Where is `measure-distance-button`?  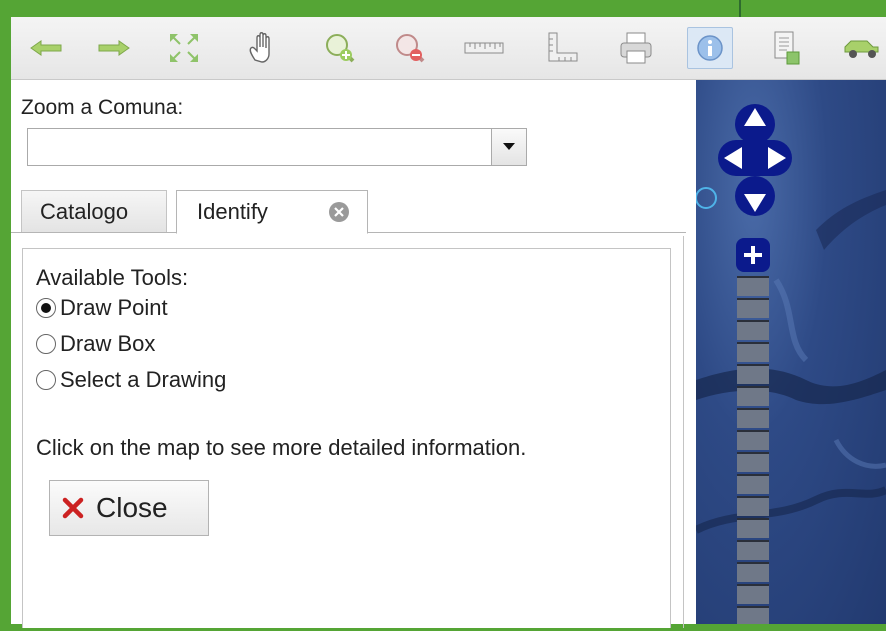
measure-distance-button is located at coordinates (484, 48).